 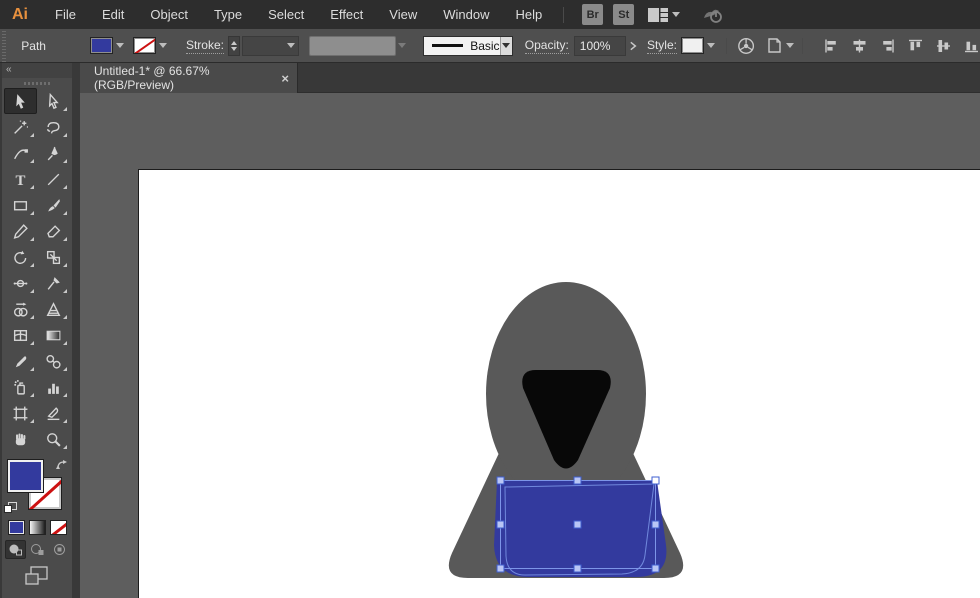 I want to click on hand-tool, so click(x=20, y=439).